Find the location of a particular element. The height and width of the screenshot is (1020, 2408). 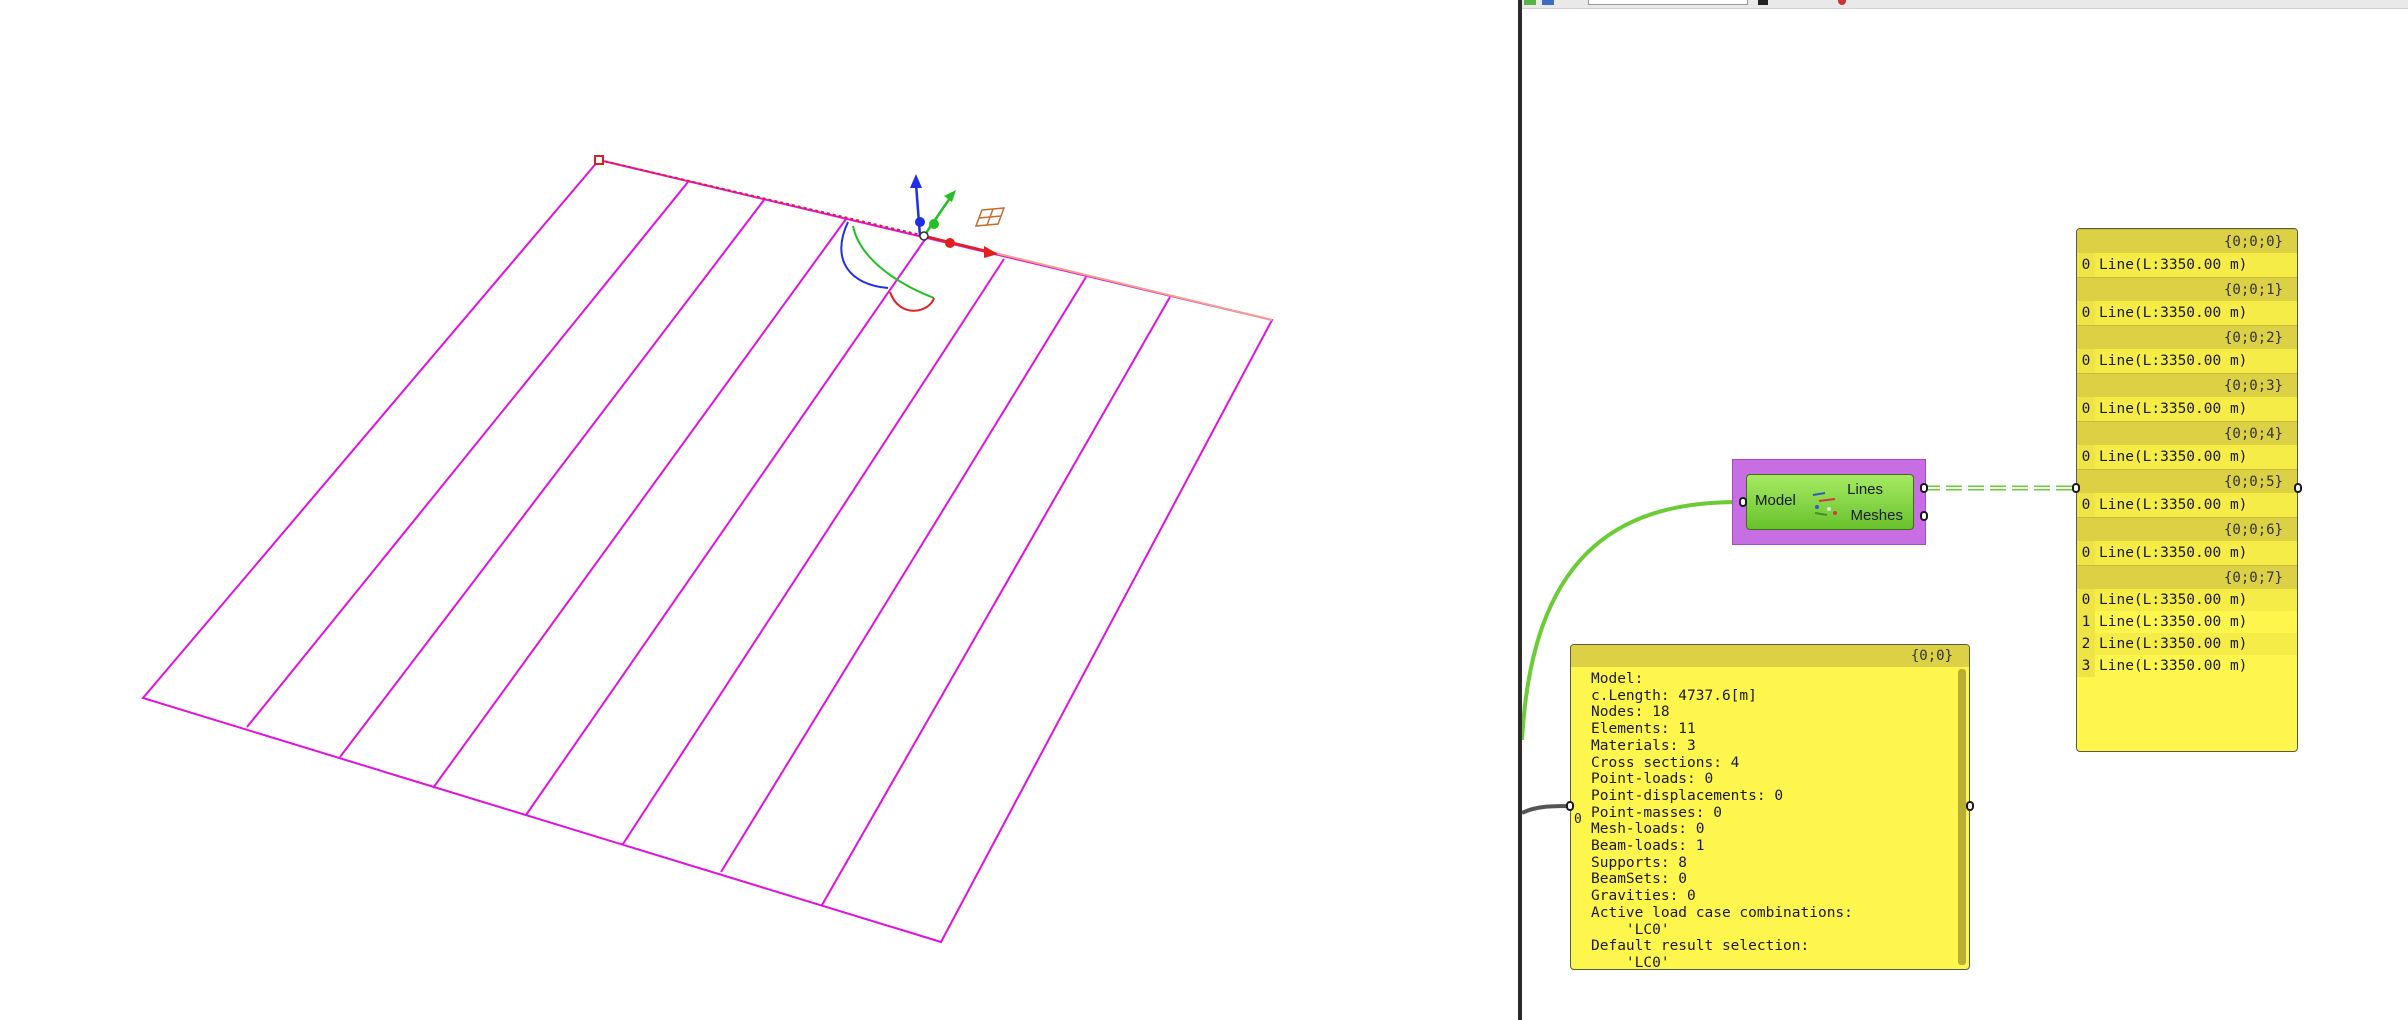

branch-header: {0;0;3} is located at coordinates (2187, 385).